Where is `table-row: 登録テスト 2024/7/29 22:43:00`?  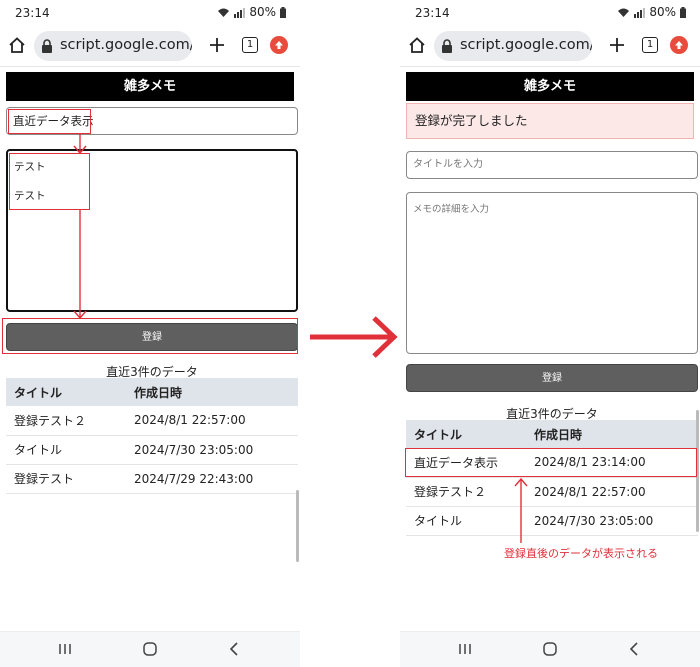
table-row: 登録テスト 2024/7/29 22:43:00 is located at coordinates (152, 479).